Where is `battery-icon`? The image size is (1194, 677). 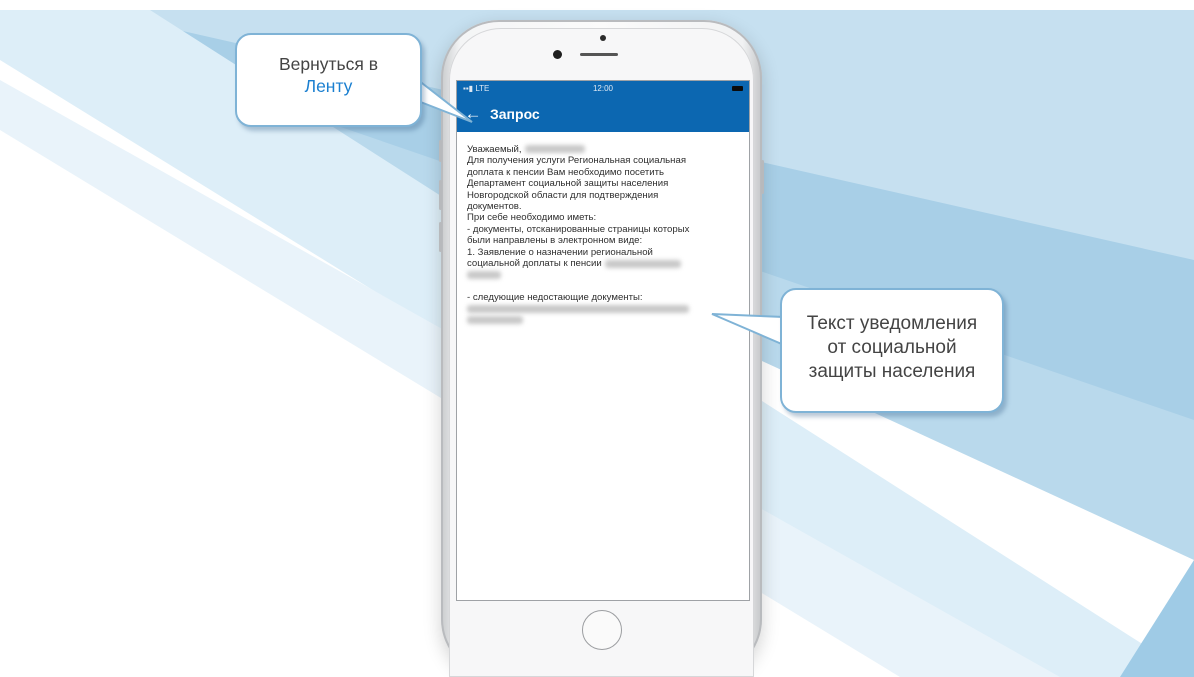
battery-icon is located at coordinates (737, 88).